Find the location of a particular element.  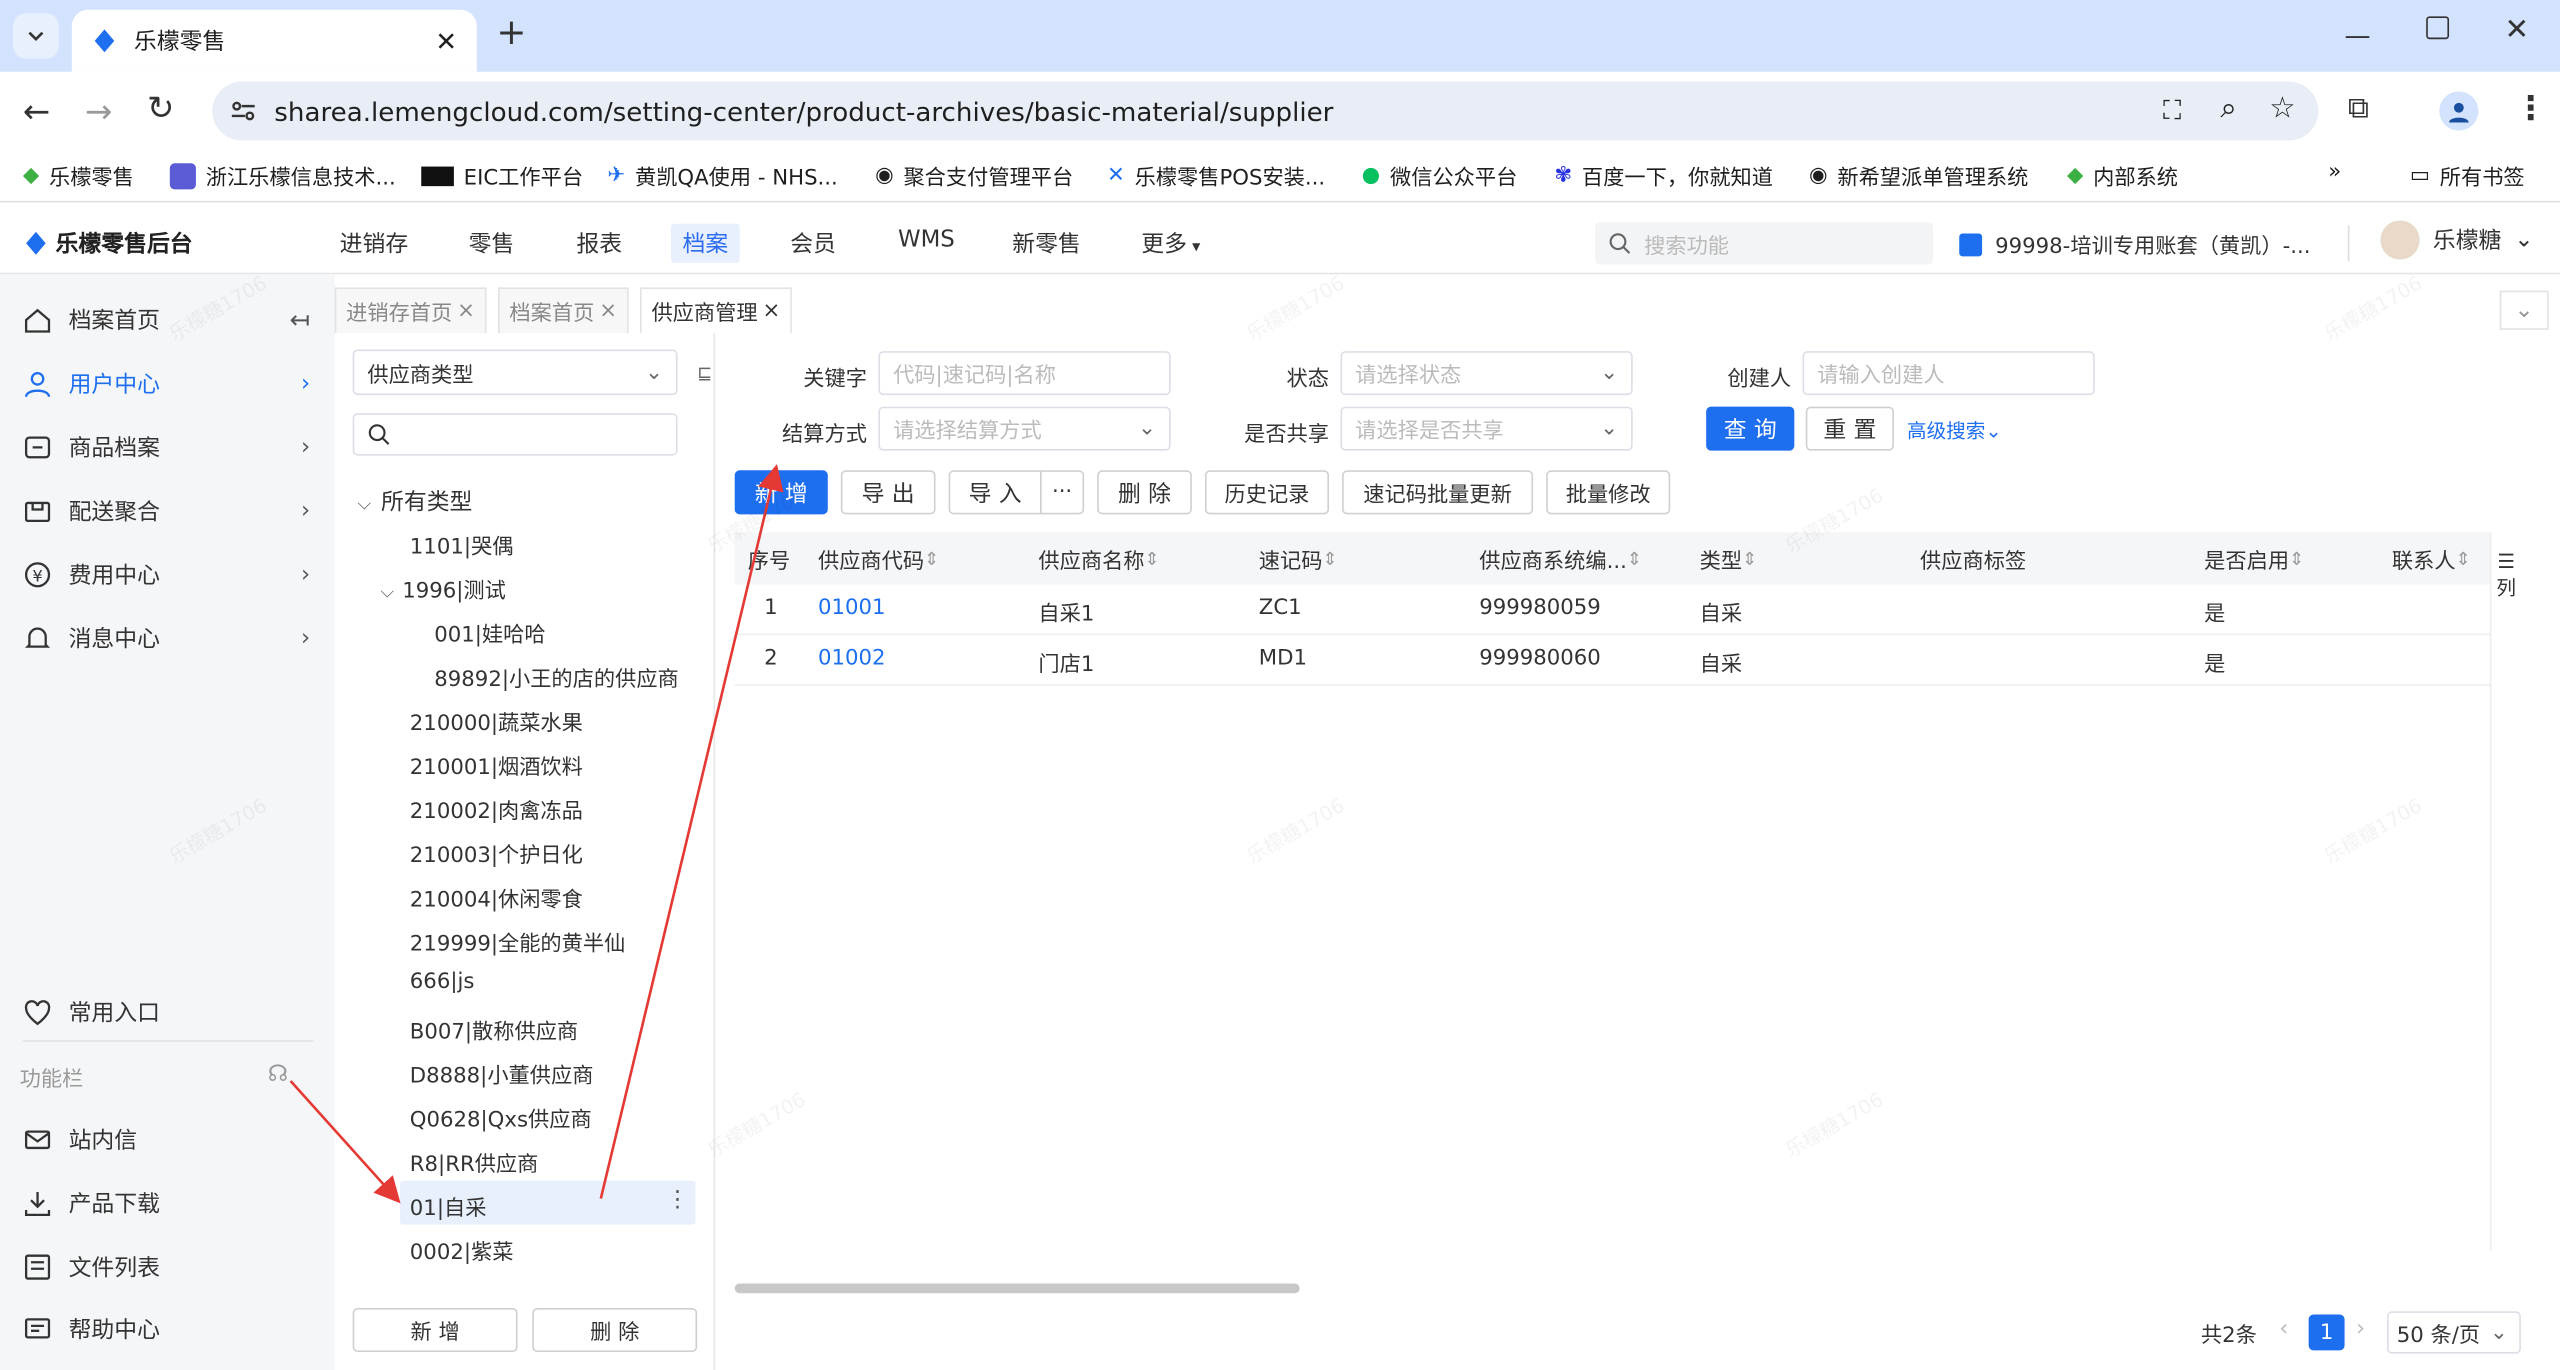

annotation-arrows is located at coordinates (536, 834).